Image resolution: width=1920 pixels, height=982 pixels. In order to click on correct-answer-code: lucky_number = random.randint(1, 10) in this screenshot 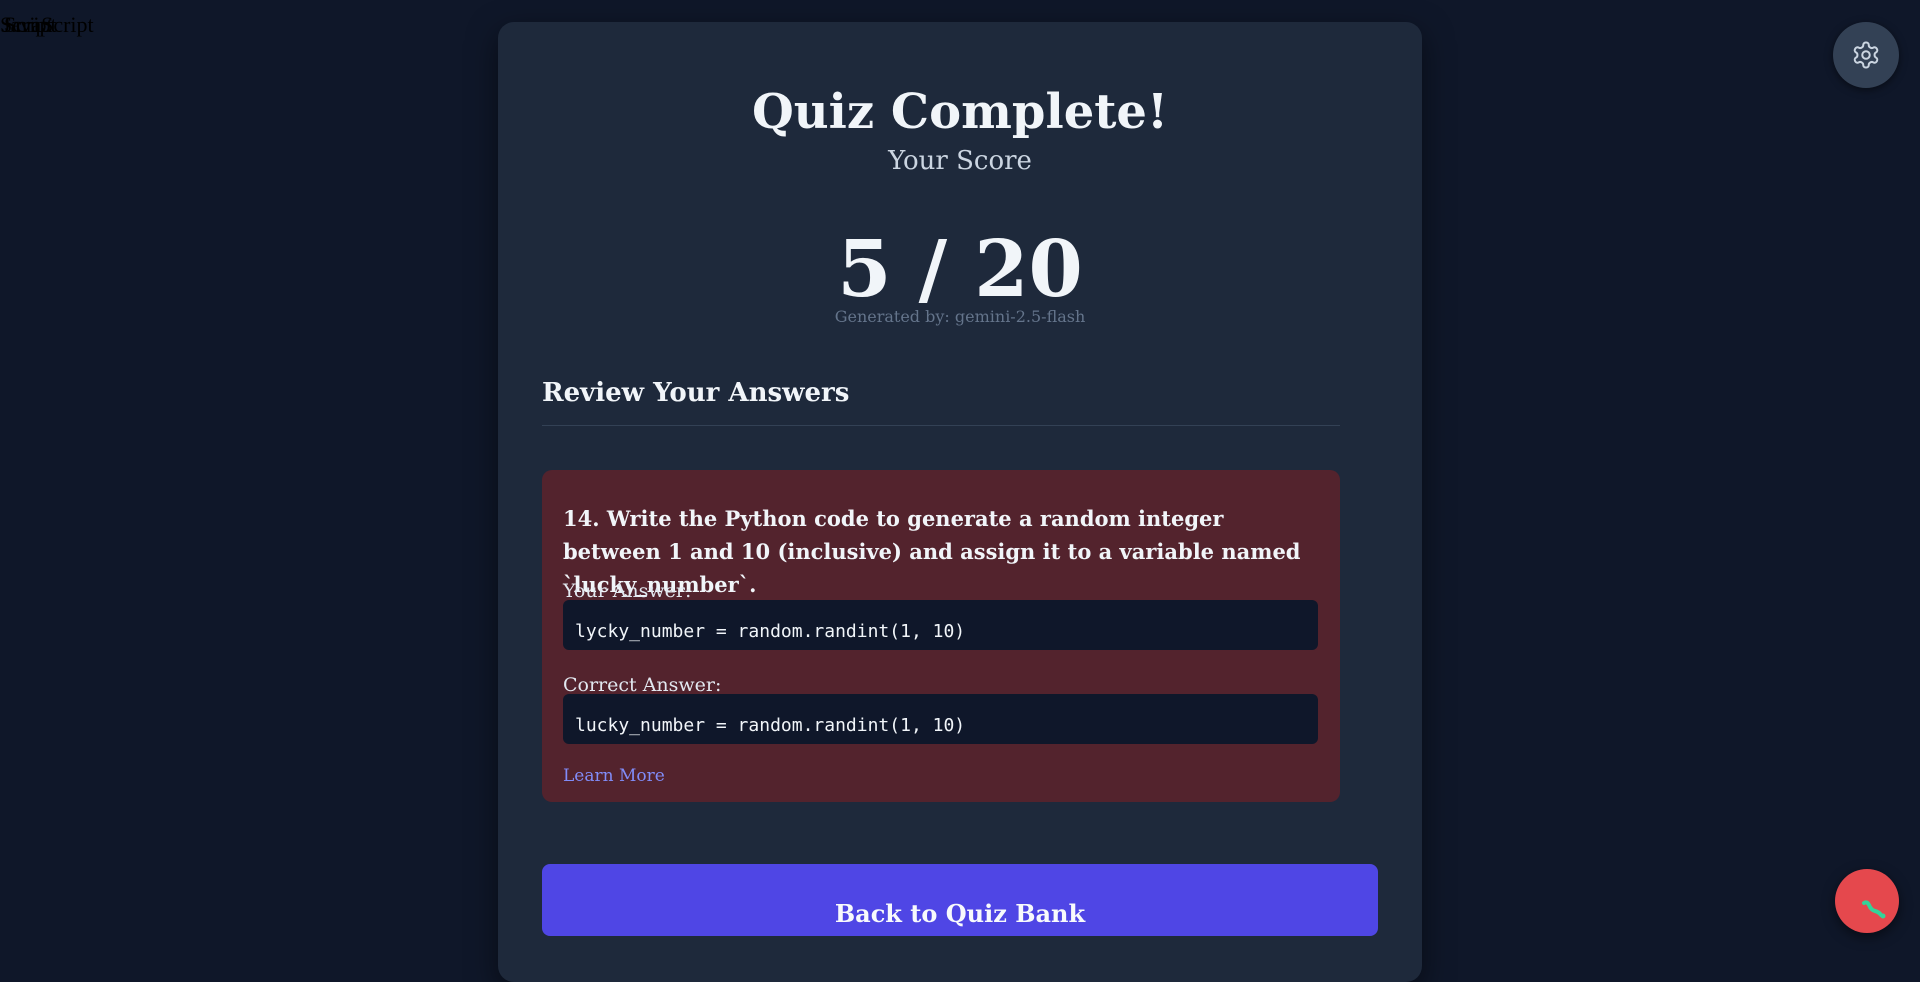, I will do `click(940, 719)`.